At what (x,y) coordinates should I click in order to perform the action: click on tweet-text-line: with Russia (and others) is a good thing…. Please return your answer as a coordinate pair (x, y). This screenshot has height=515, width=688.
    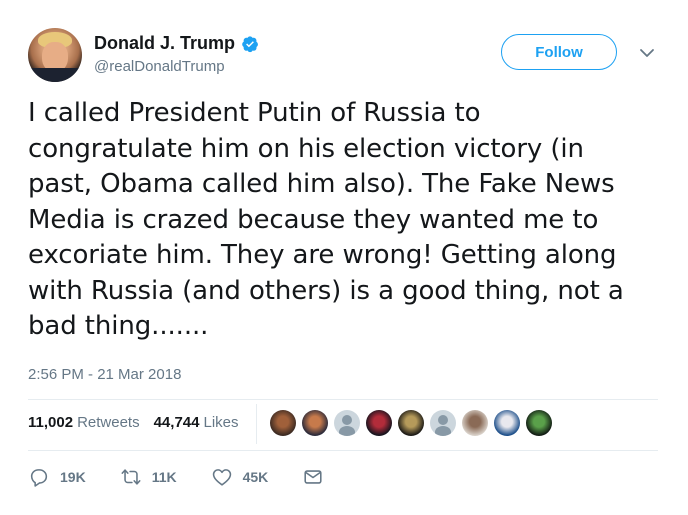
    Looking at the image, I should click on (326, 290).